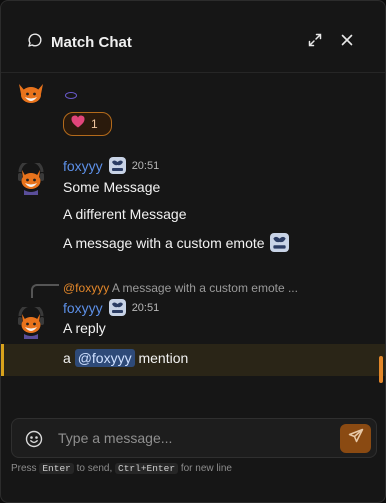 The width and height of the screenshot is (386, 503). I want to click on message-composer, so click(194, 438).